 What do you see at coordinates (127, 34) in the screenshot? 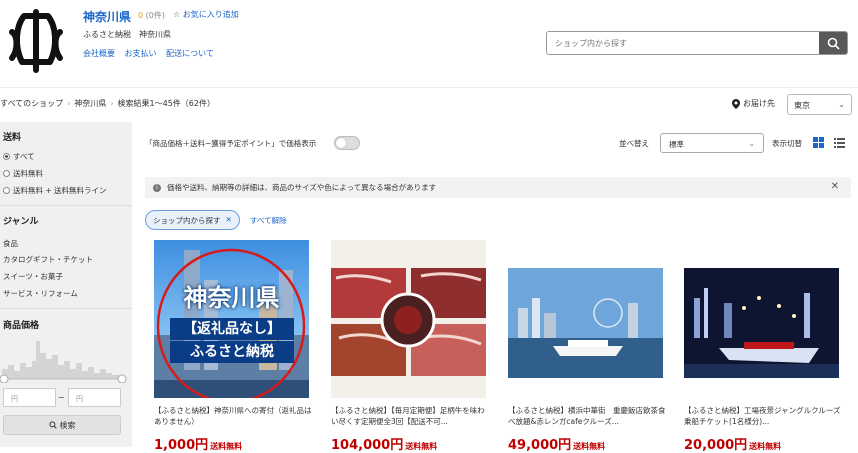
I see `shop-subtitle: ふるさと納税 神奈川県` at bounding box center [127, 34].